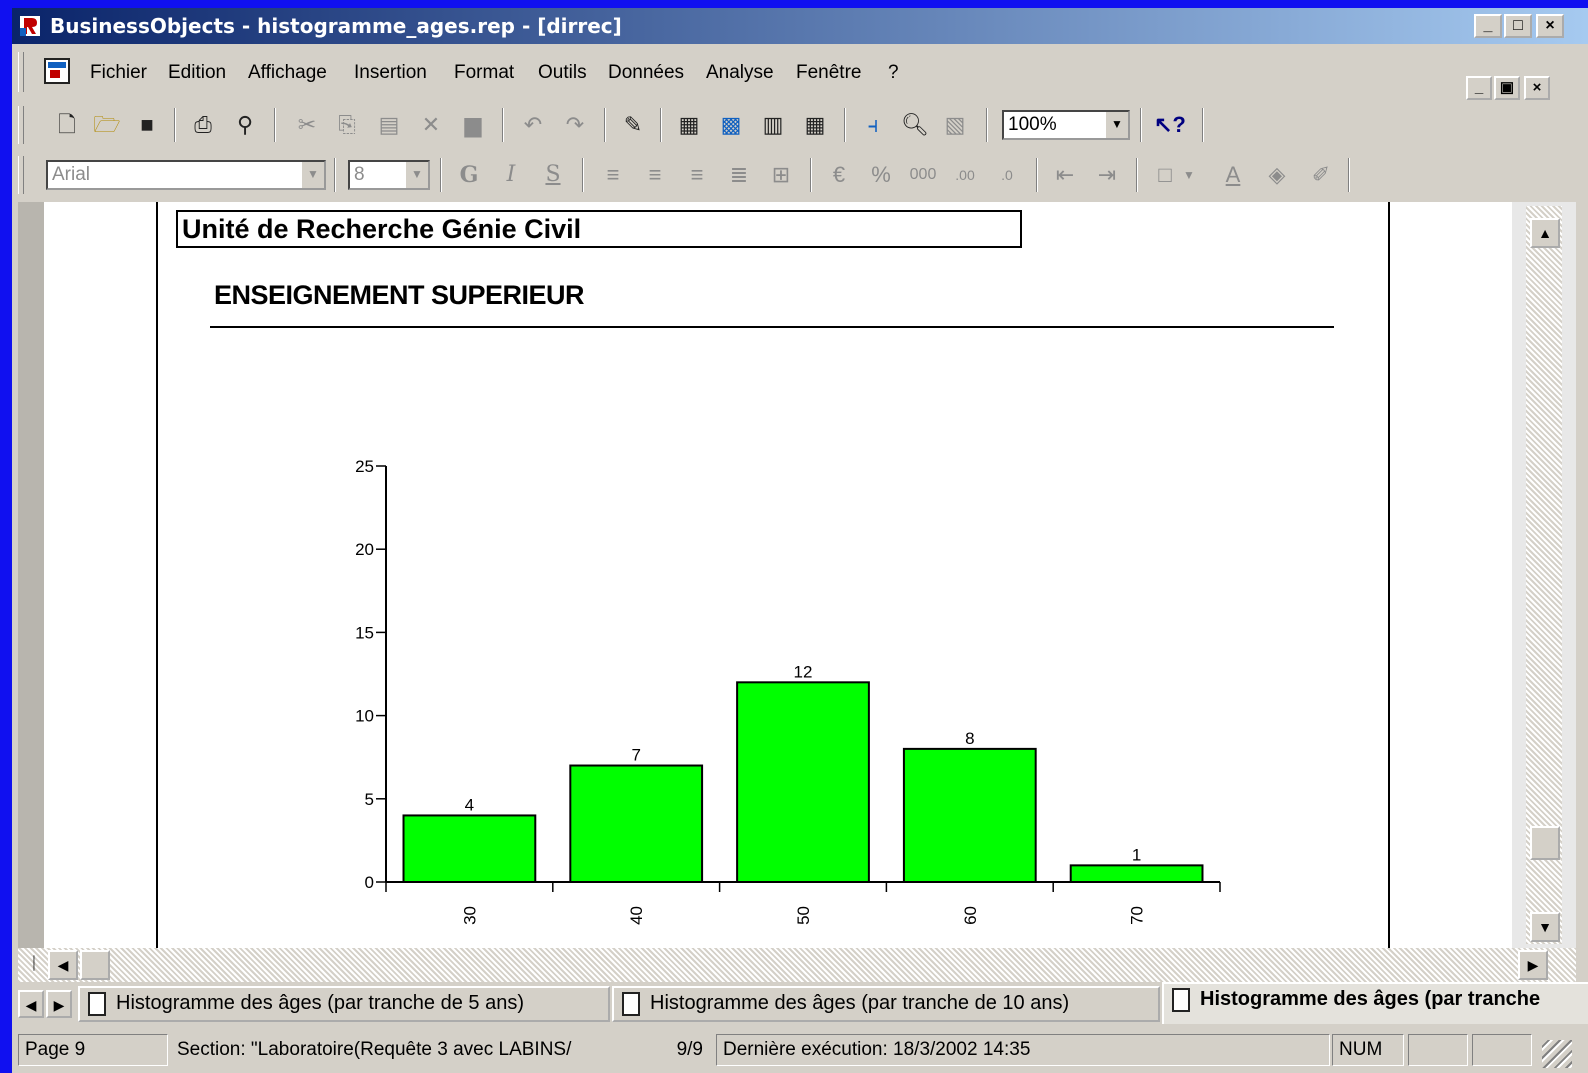  I want to click on delete-icon: ✕, so click(431, 125).